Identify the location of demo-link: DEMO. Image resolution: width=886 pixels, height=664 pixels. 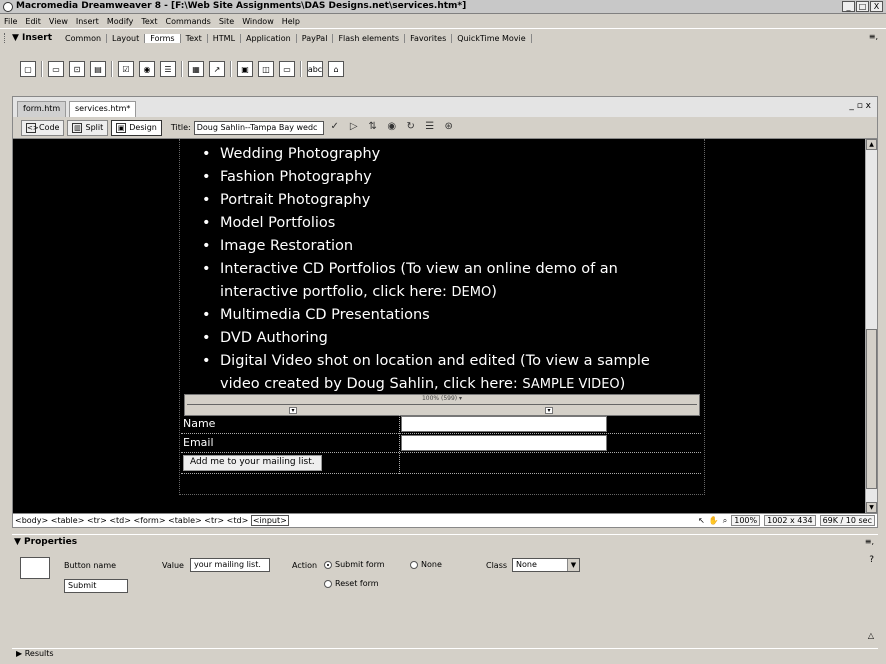
(472, 292).